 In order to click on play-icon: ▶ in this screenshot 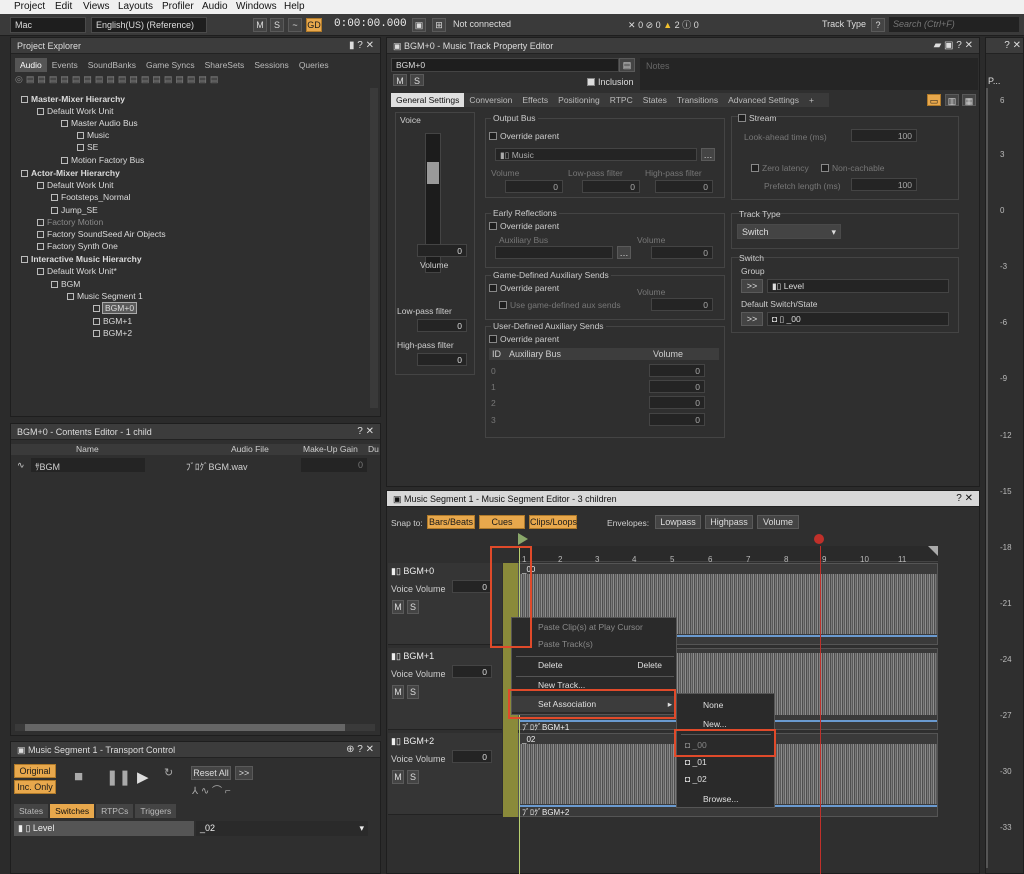, I will do `click(143, 777)`.